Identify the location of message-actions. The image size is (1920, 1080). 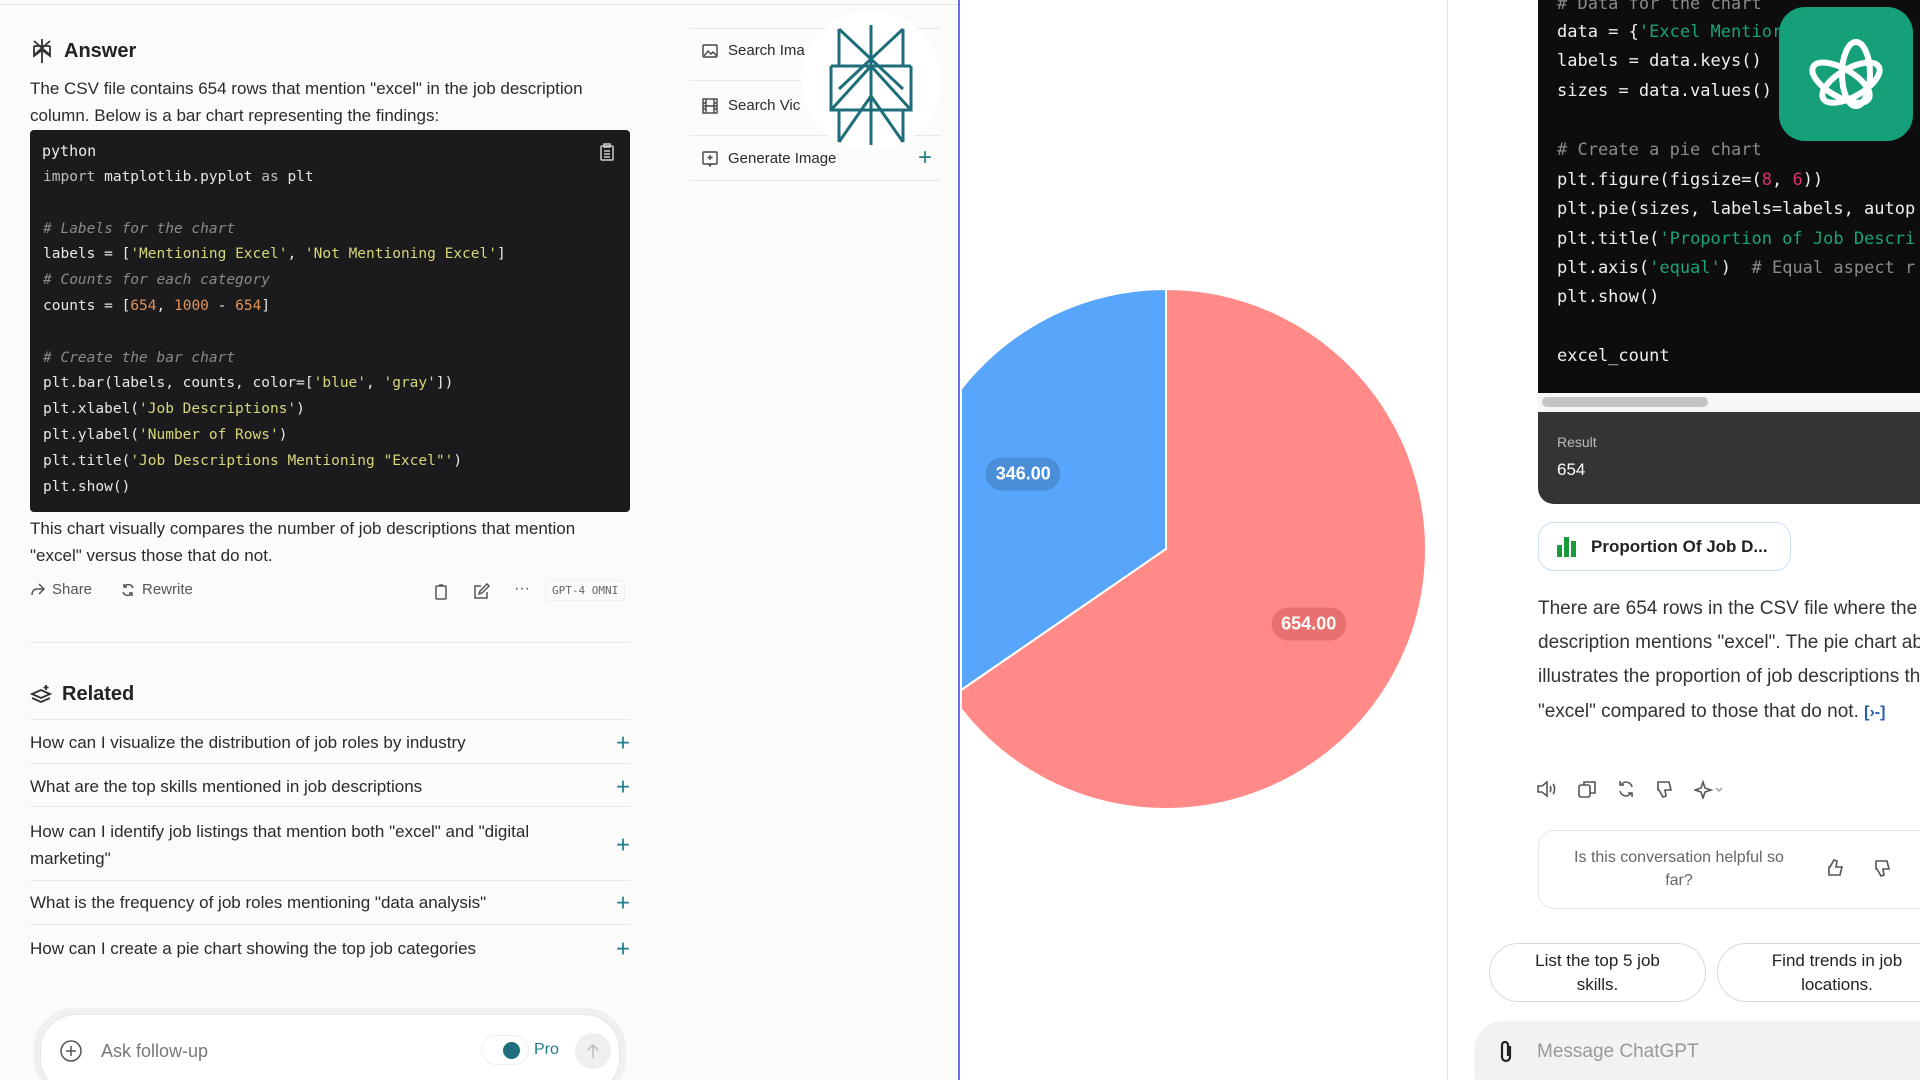
(1630, 789).